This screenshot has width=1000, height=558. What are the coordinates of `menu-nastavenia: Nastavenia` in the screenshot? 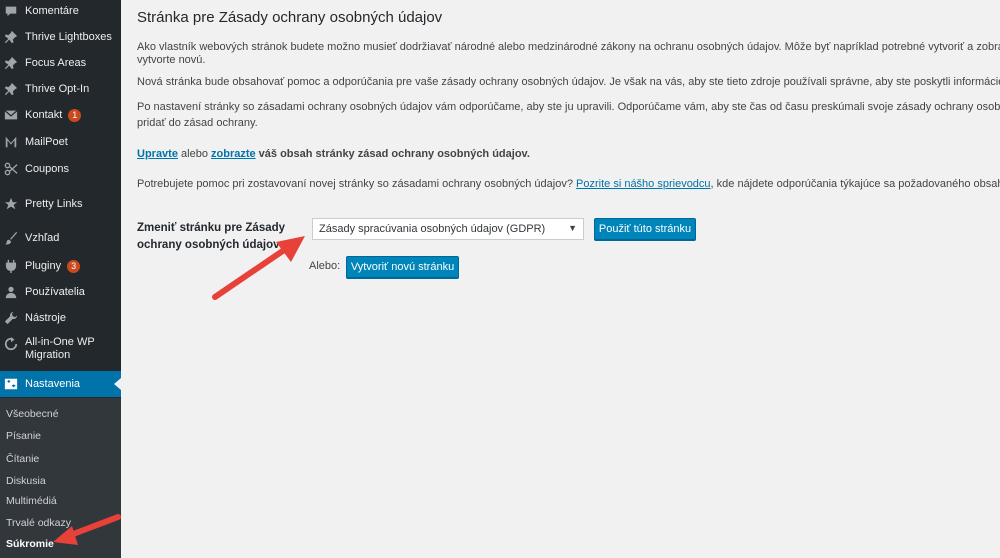 It's located at (60, 384).